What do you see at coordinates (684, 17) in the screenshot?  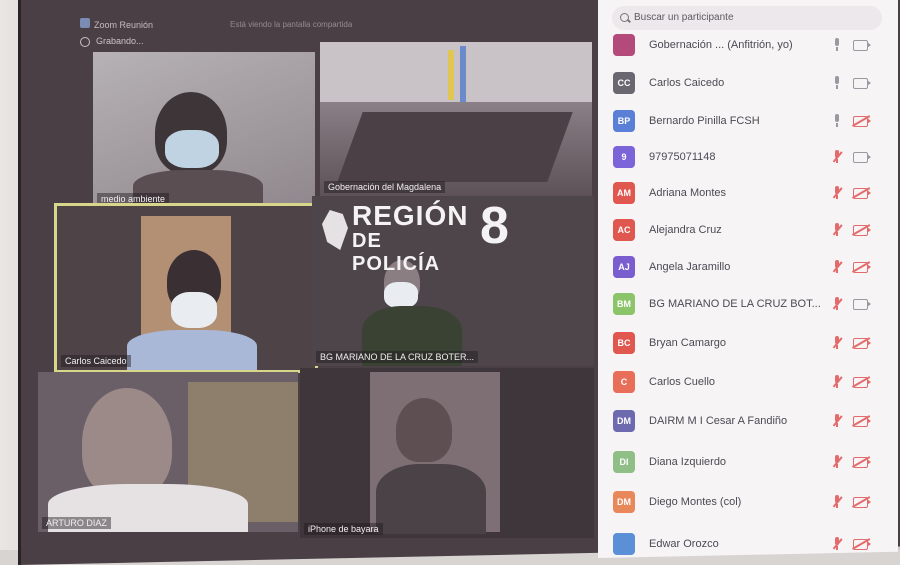 I see `search-placeholder: Buscar un participante` at bounding box center [684, 17].